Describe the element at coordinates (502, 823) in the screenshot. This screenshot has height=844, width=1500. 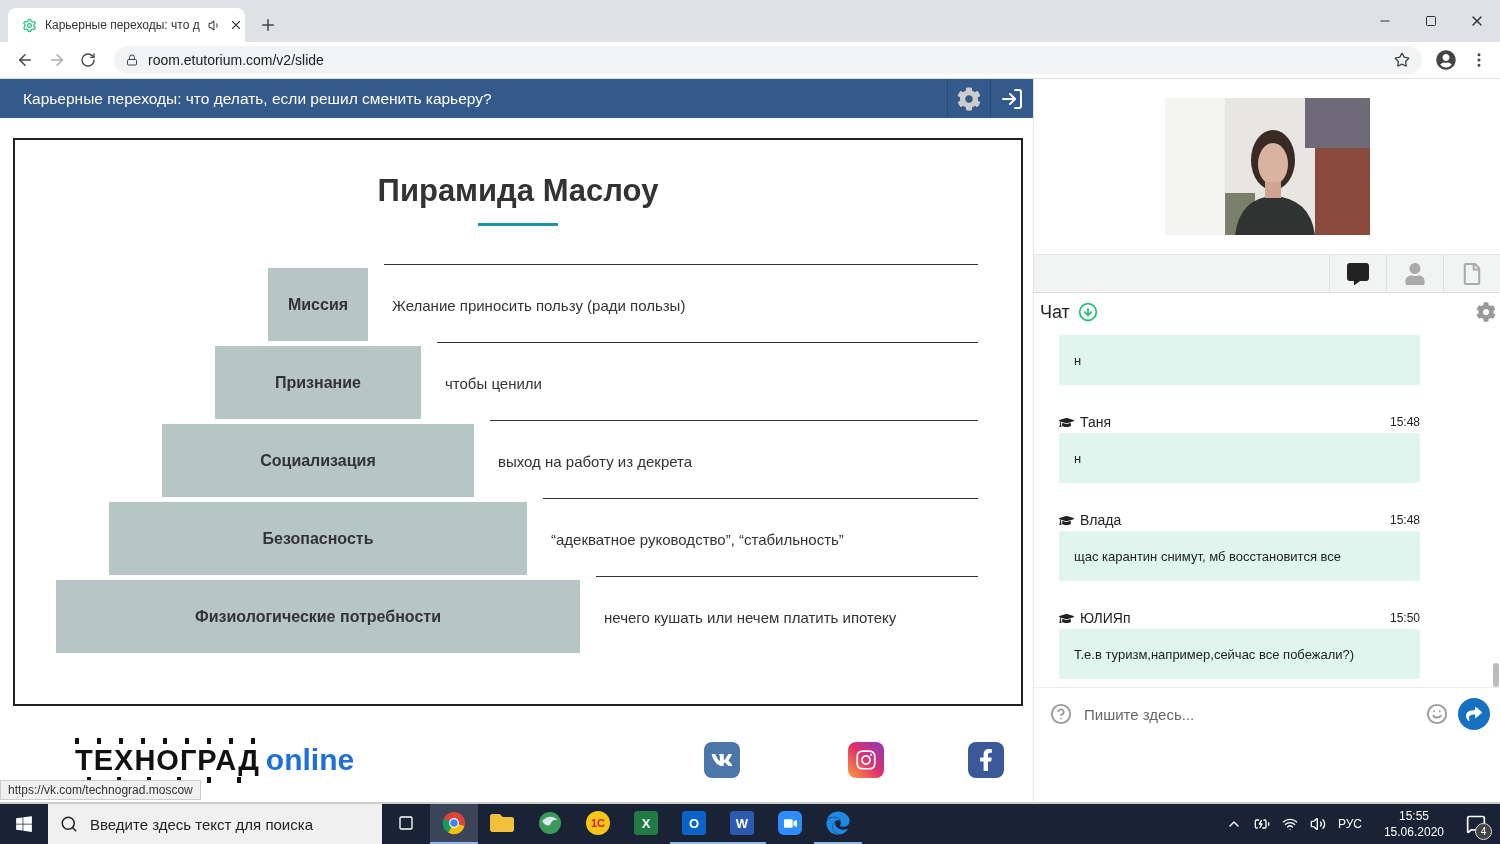
I see `folder-icon` at that location.